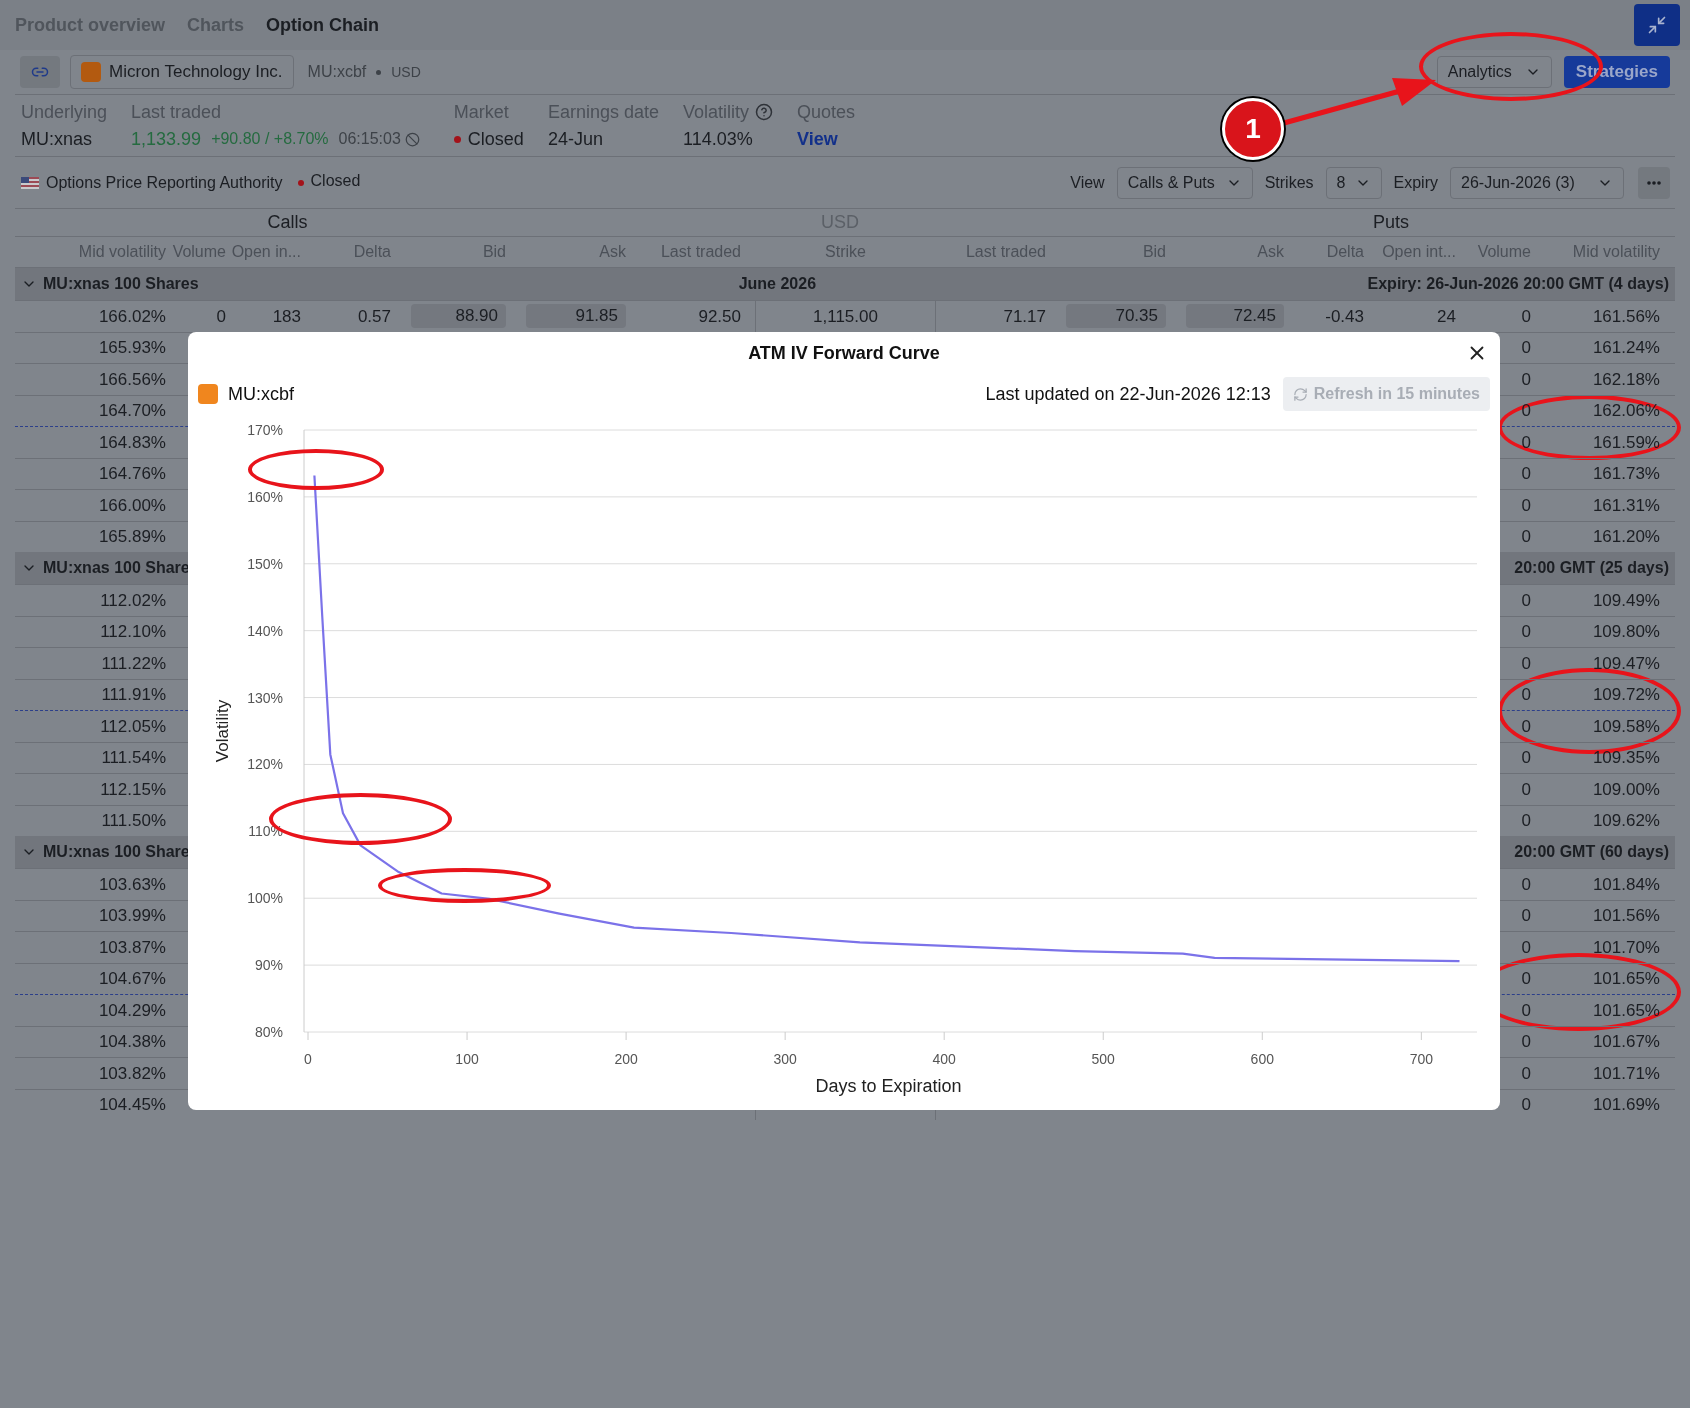 Image resolution: width=1690 pixels, height=1408 pixels. Describe the element at coordinates (30, 182) in the screenshot. I see `flag-icon` at that location.